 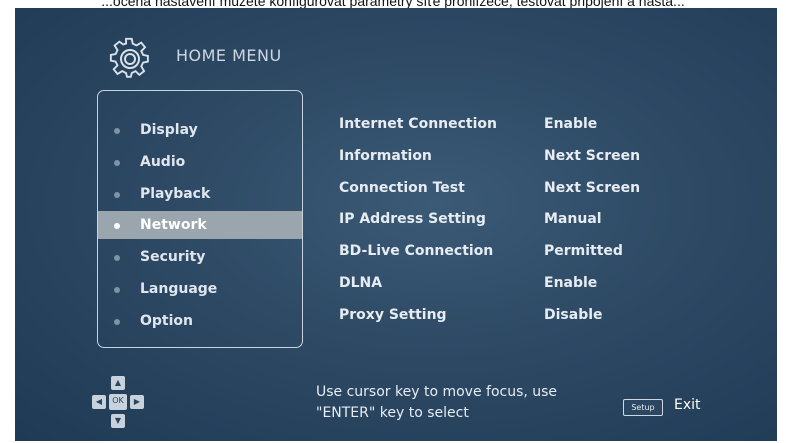 What do you see at coordinates (573, 219) in the screenshot?
I see `setting-value: Manual` at bounding box center [573, 219].